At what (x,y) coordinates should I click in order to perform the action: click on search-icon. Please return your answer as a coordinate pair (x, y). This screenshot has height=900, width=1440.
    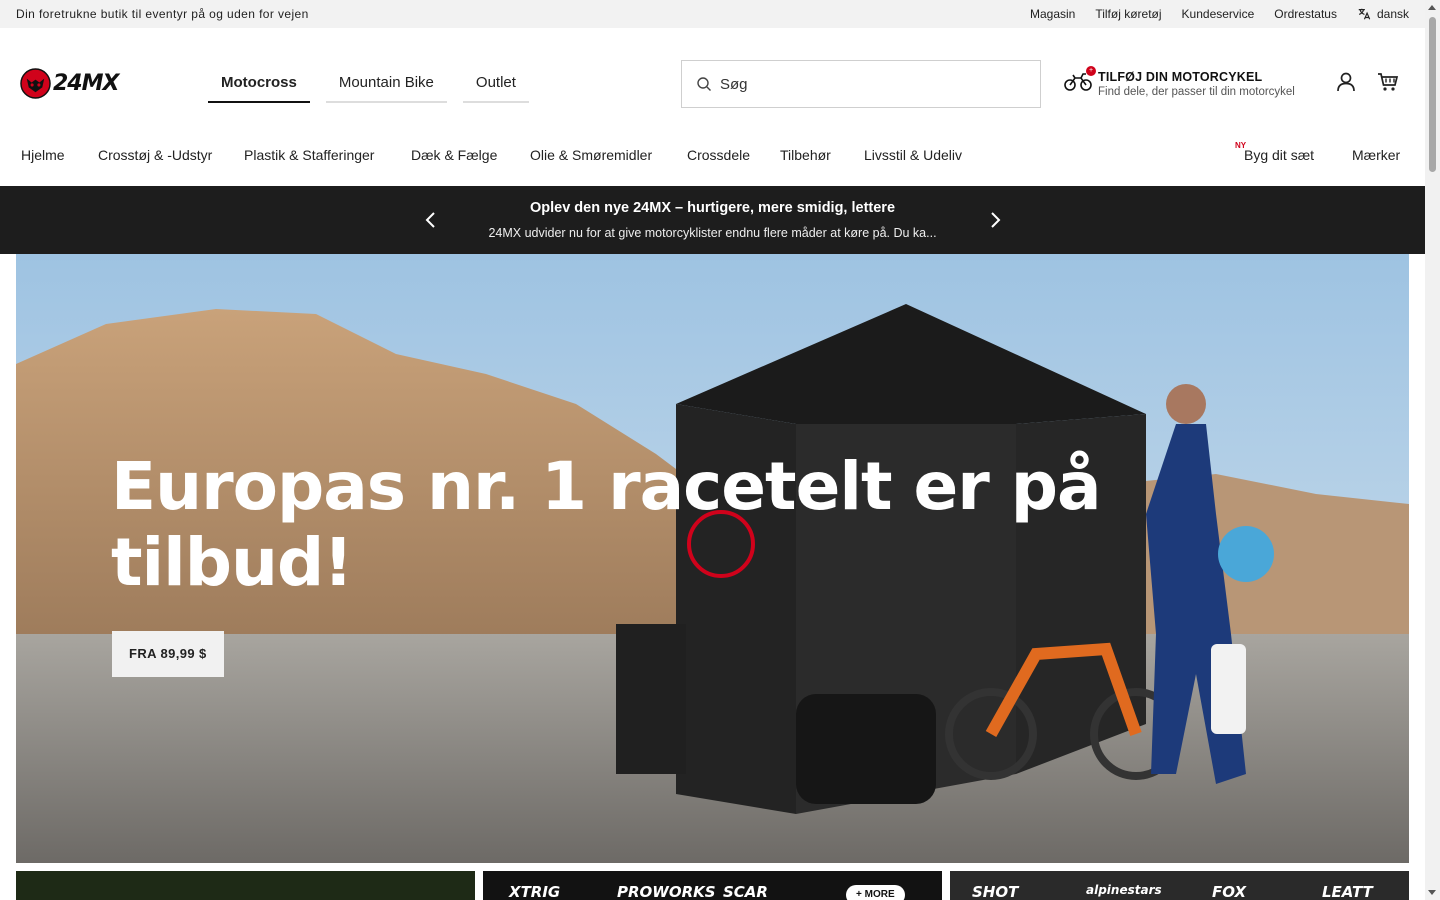
    Looking at the image, I should click on (704, 84).